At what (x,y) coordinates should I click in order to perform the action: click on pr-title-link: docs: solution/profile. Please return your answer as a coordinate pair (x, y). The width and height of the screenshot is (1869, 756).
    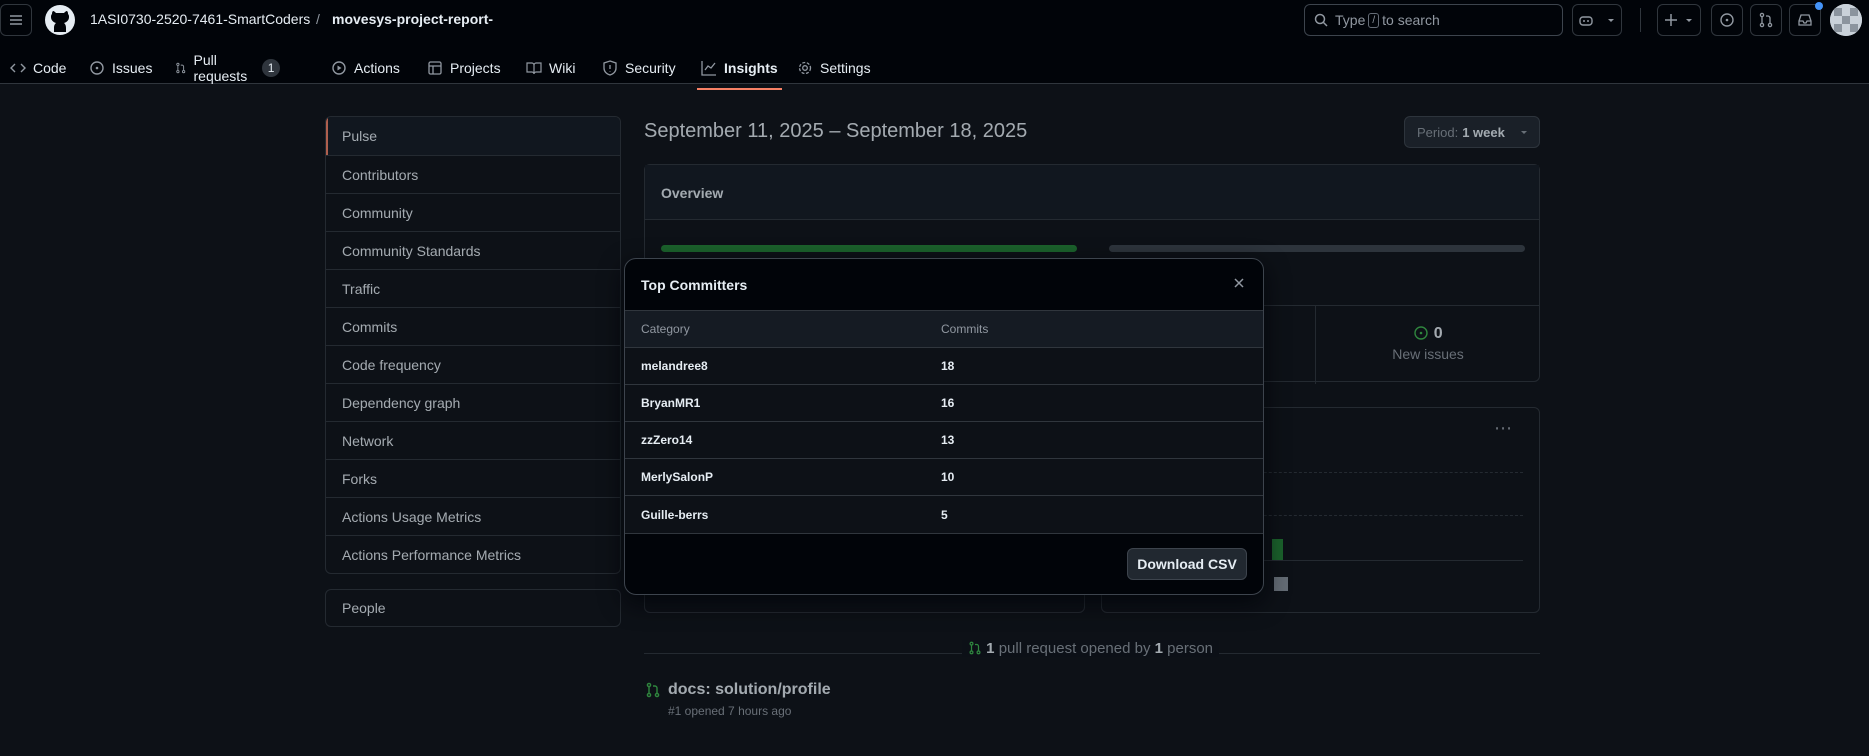
    Looking at the image, I should click on (749, 690).